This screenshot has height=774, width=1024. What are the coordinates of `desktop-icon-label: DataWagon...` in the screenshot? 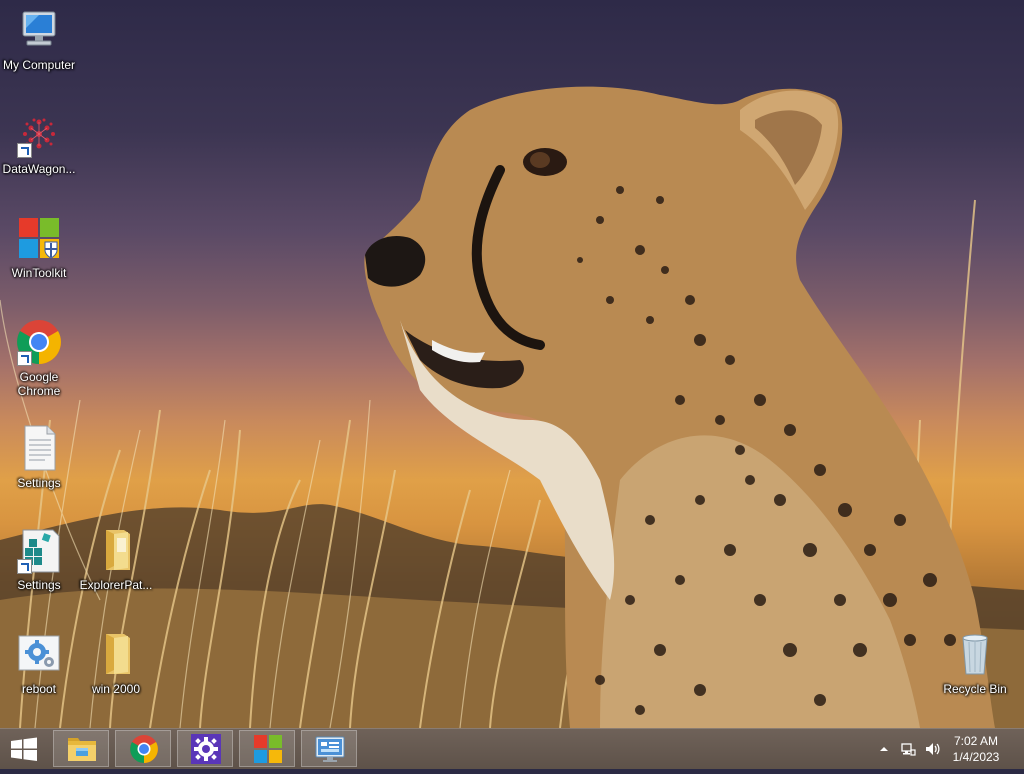 It's located at (39, 169).